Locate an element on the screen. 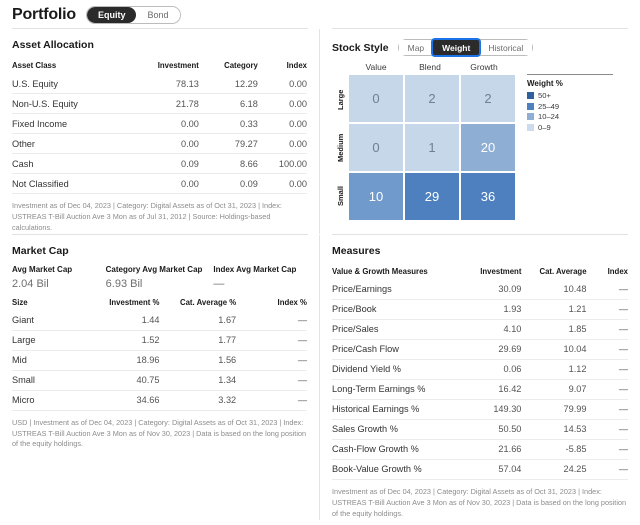 The height and width of the screenshot is (525, 640). cell-cat-average: 1.21 is located at coordinates (554, 309).